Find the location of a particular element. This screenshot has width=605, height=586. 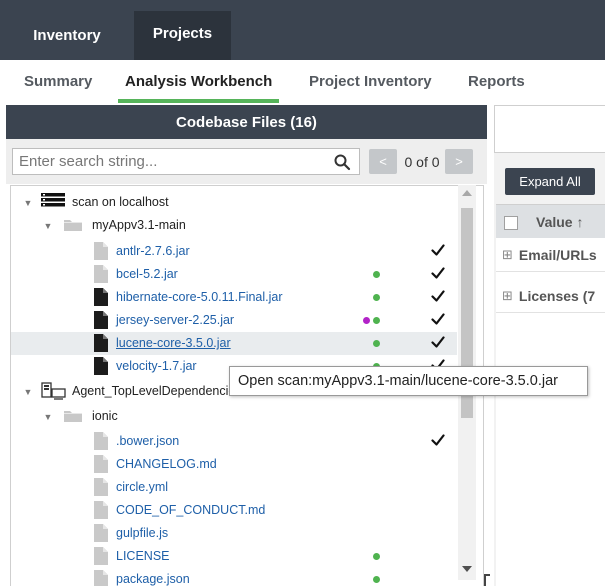

tree-item-label: jersey-server-2.25.jar is located at coordinates (175, 320).